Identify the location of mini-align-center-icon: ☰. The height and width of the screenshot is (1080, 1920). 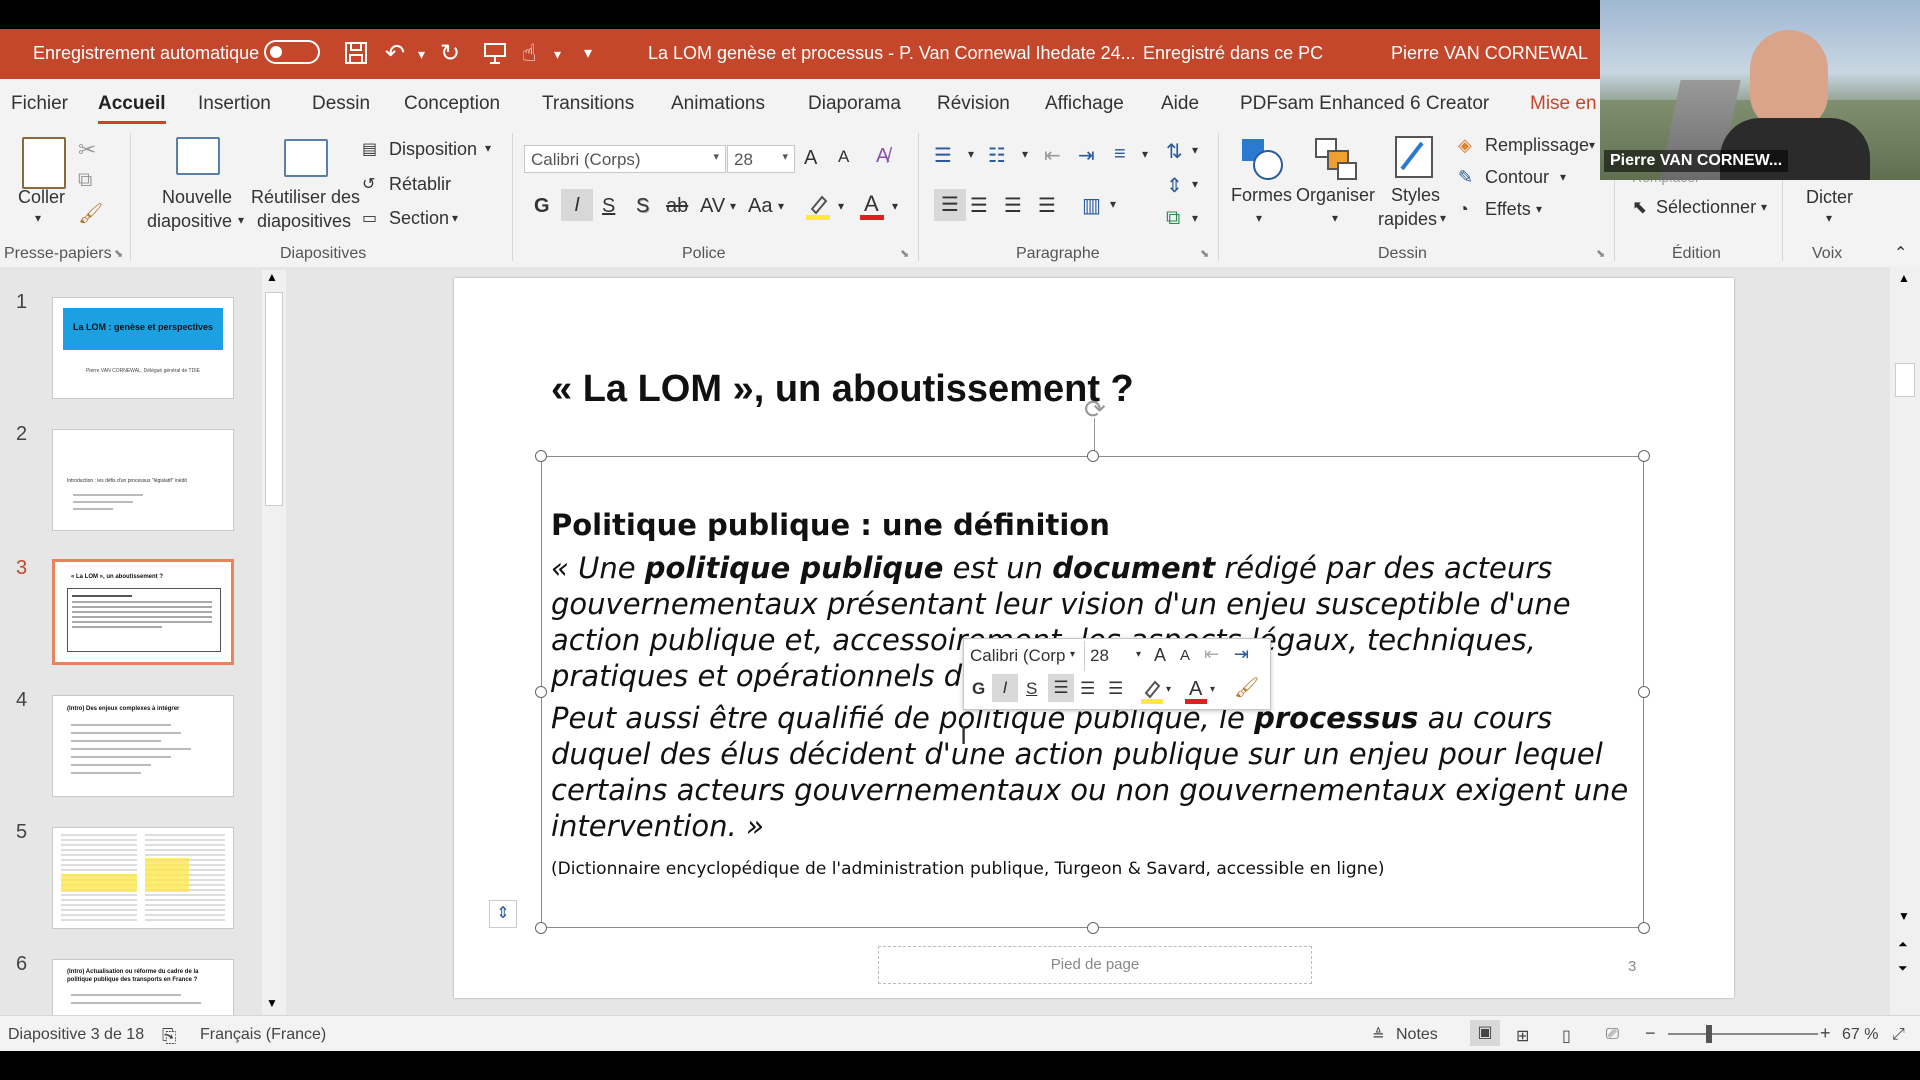
(1087, 689).